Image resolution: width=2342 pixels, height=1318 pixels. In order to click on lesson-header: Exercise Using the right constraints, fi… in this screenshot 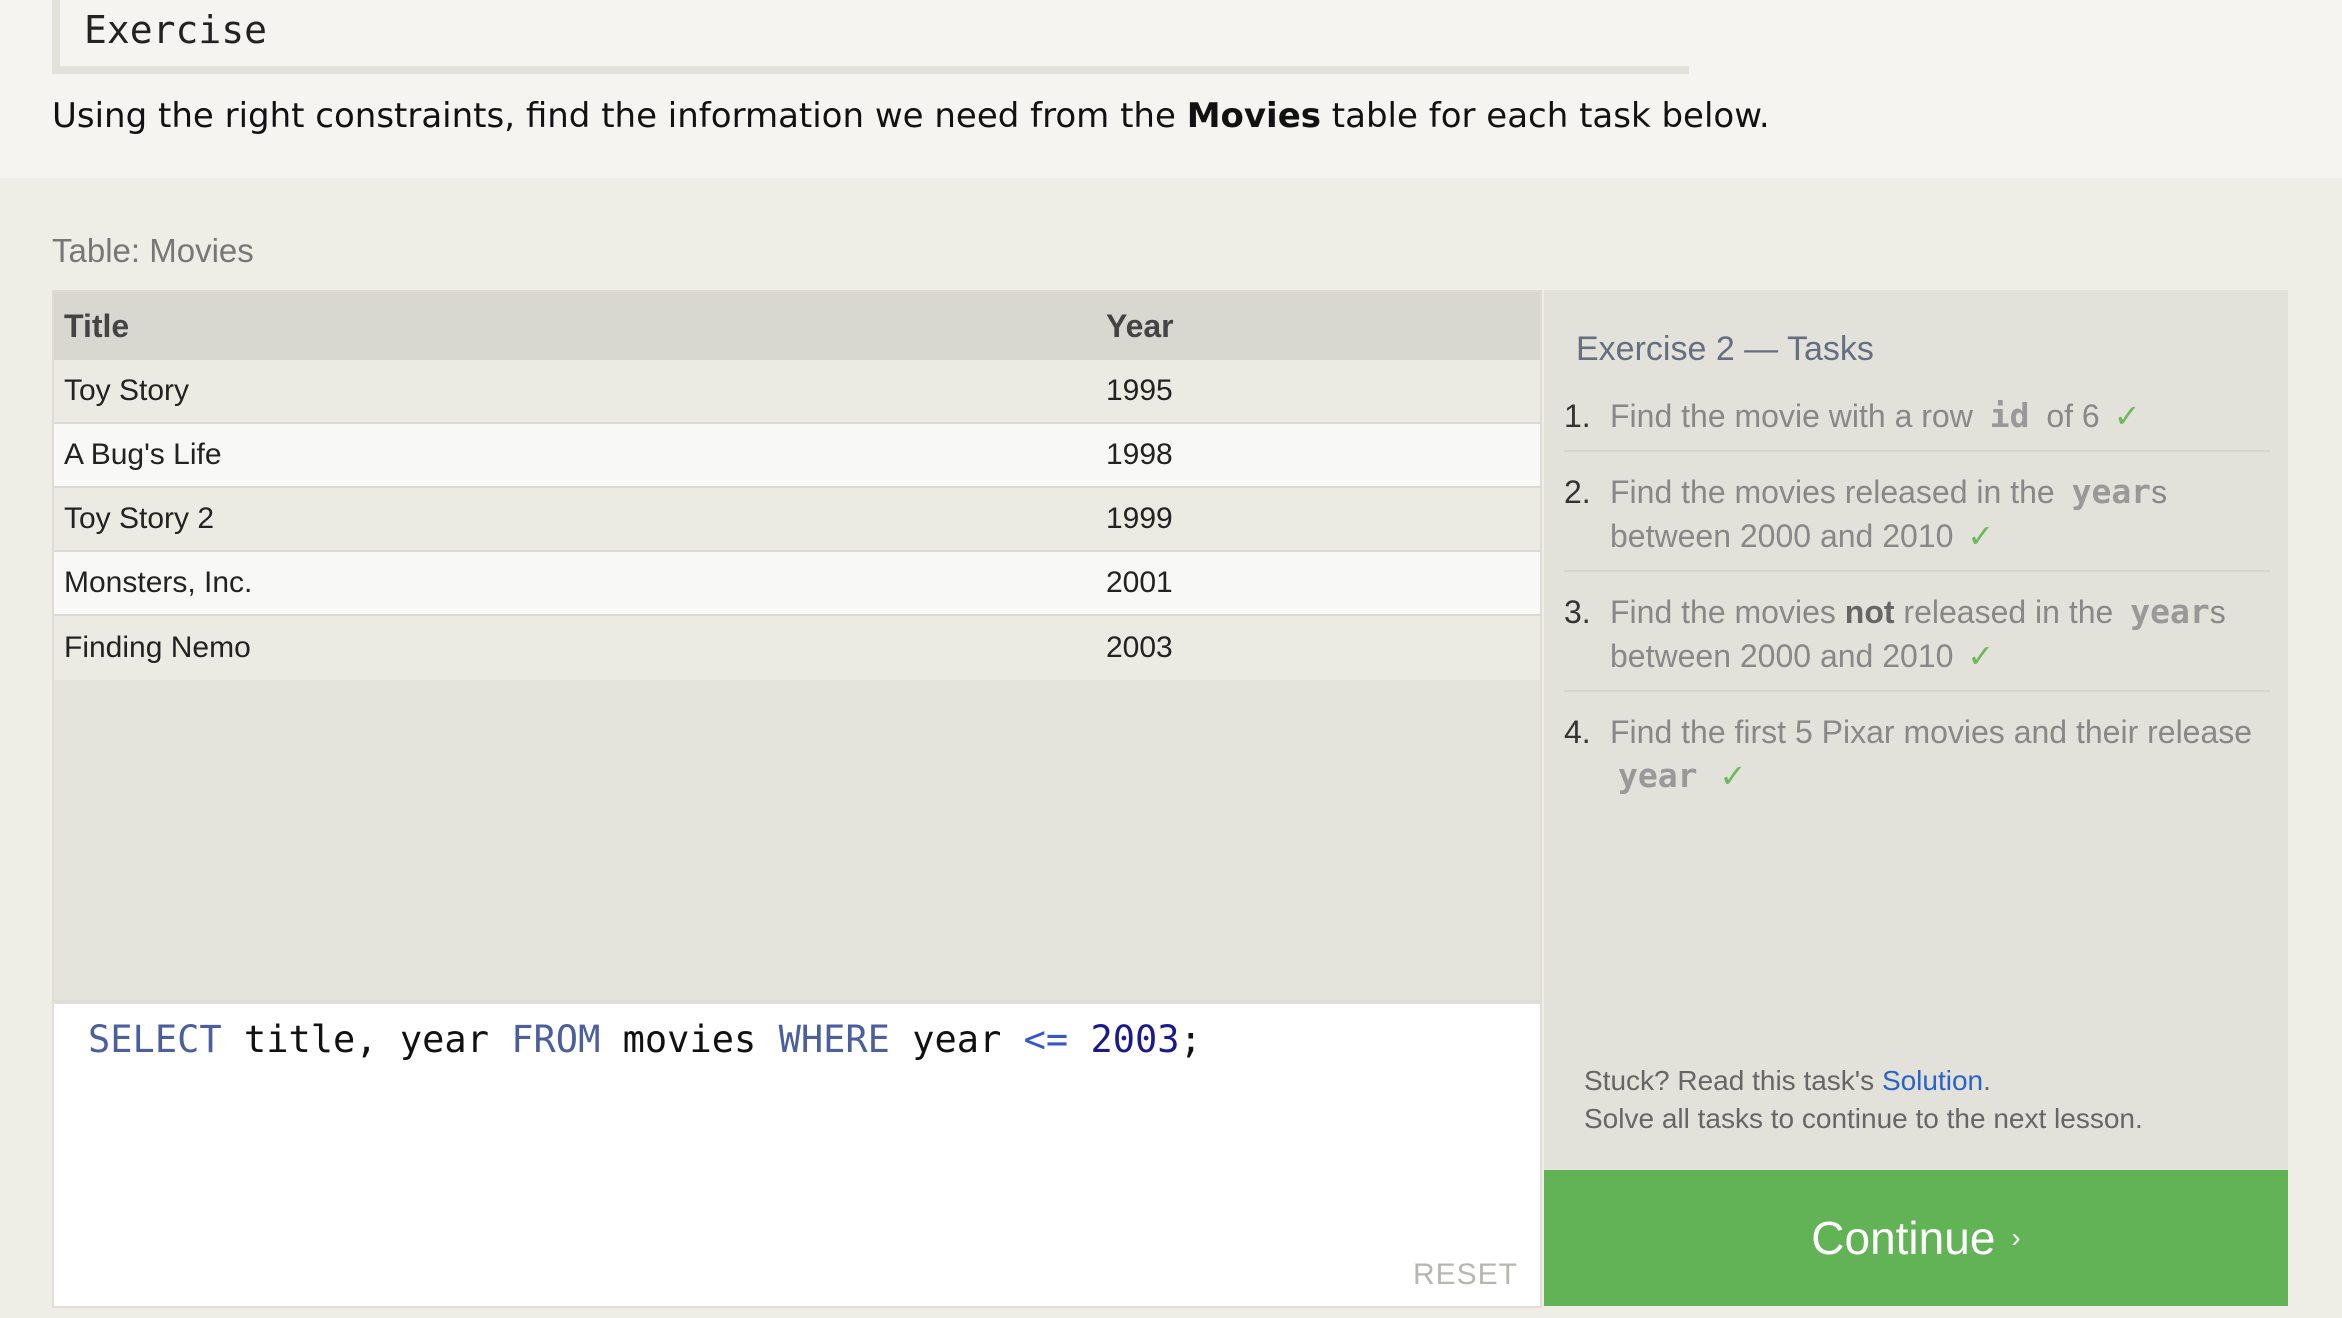, I will do `click(1171, 89)`.